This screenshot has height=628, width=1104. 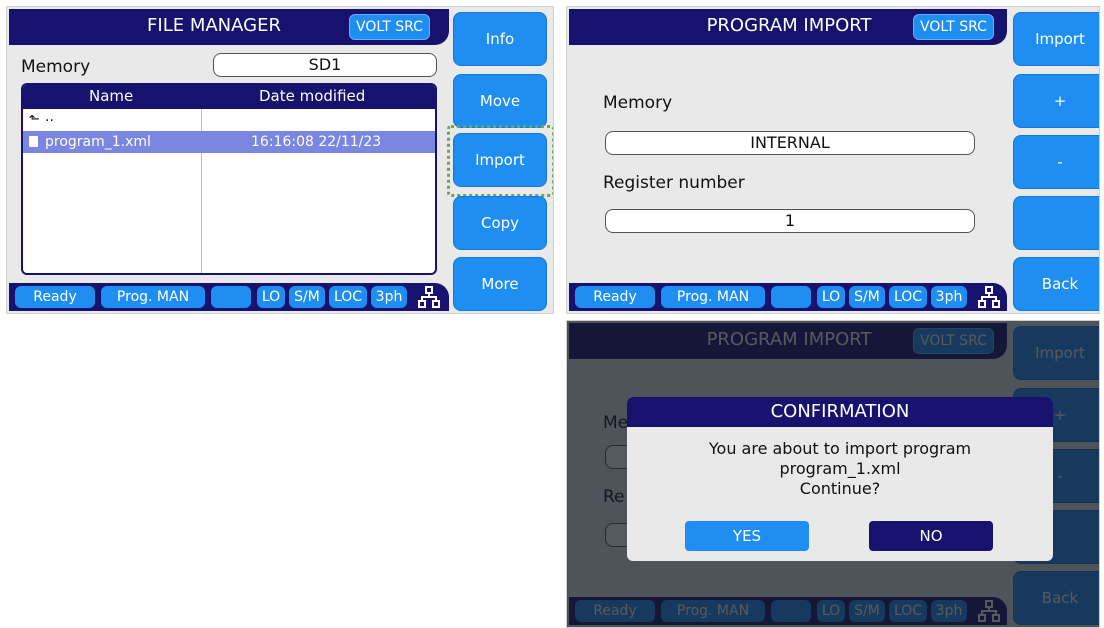 What do you see at coordinates (500, 101) in the screenshot?
I see `move-button: Move` at bounding box center [500, 101].